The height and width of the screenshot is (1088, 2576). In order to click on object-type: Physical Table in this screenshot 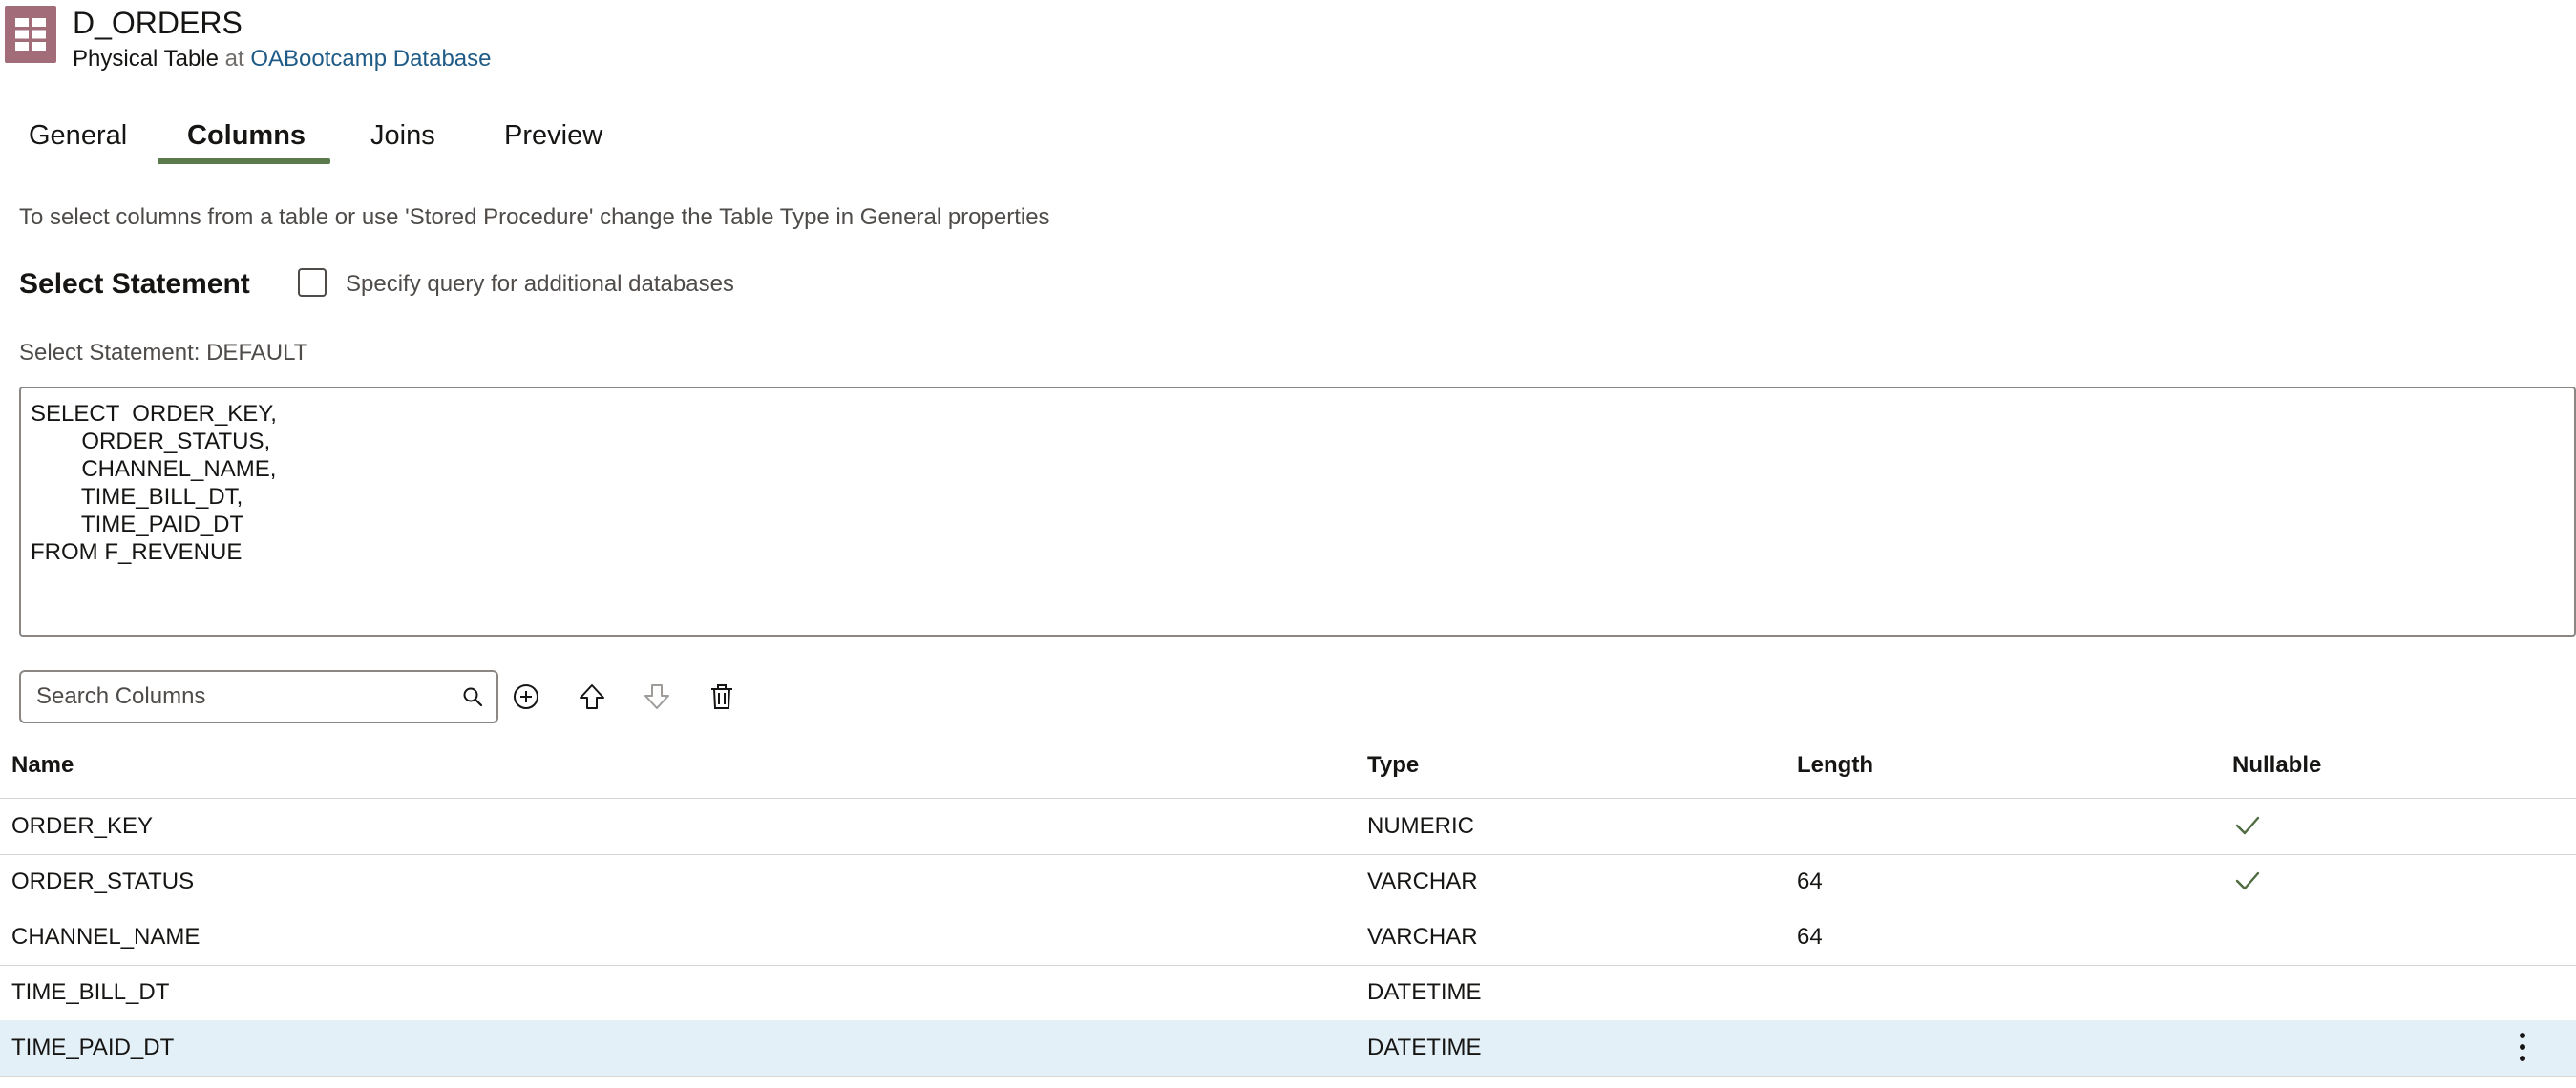, I will do `click(146, 59)`.